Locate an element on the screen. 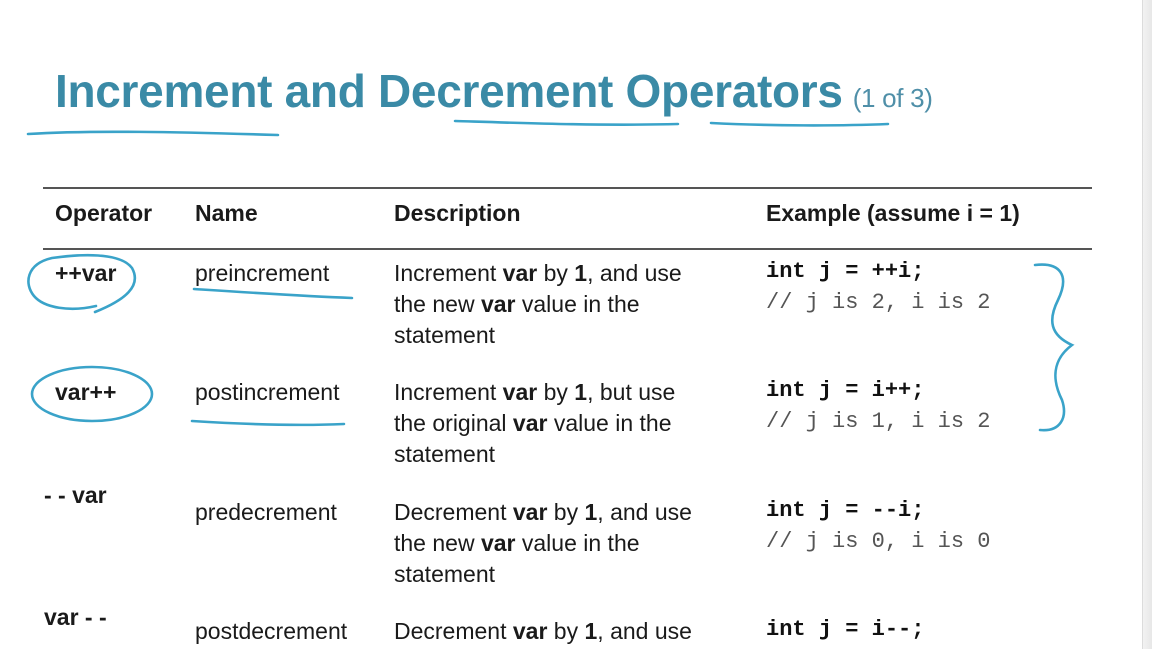 The width and height of the screenshot is (1152, 649). operator-predecrement: - - var is located at coordinates (75, 495).